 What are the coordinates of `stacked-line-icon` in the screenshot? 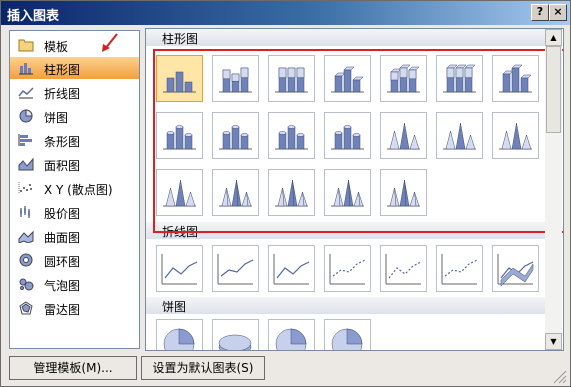 It's located at (235, 268).